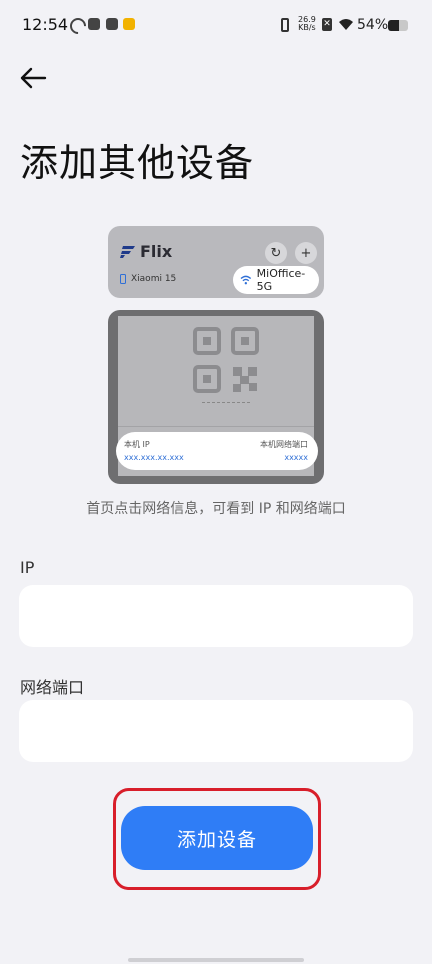  I want to click on arrow-left-icon, so click(33, 78).